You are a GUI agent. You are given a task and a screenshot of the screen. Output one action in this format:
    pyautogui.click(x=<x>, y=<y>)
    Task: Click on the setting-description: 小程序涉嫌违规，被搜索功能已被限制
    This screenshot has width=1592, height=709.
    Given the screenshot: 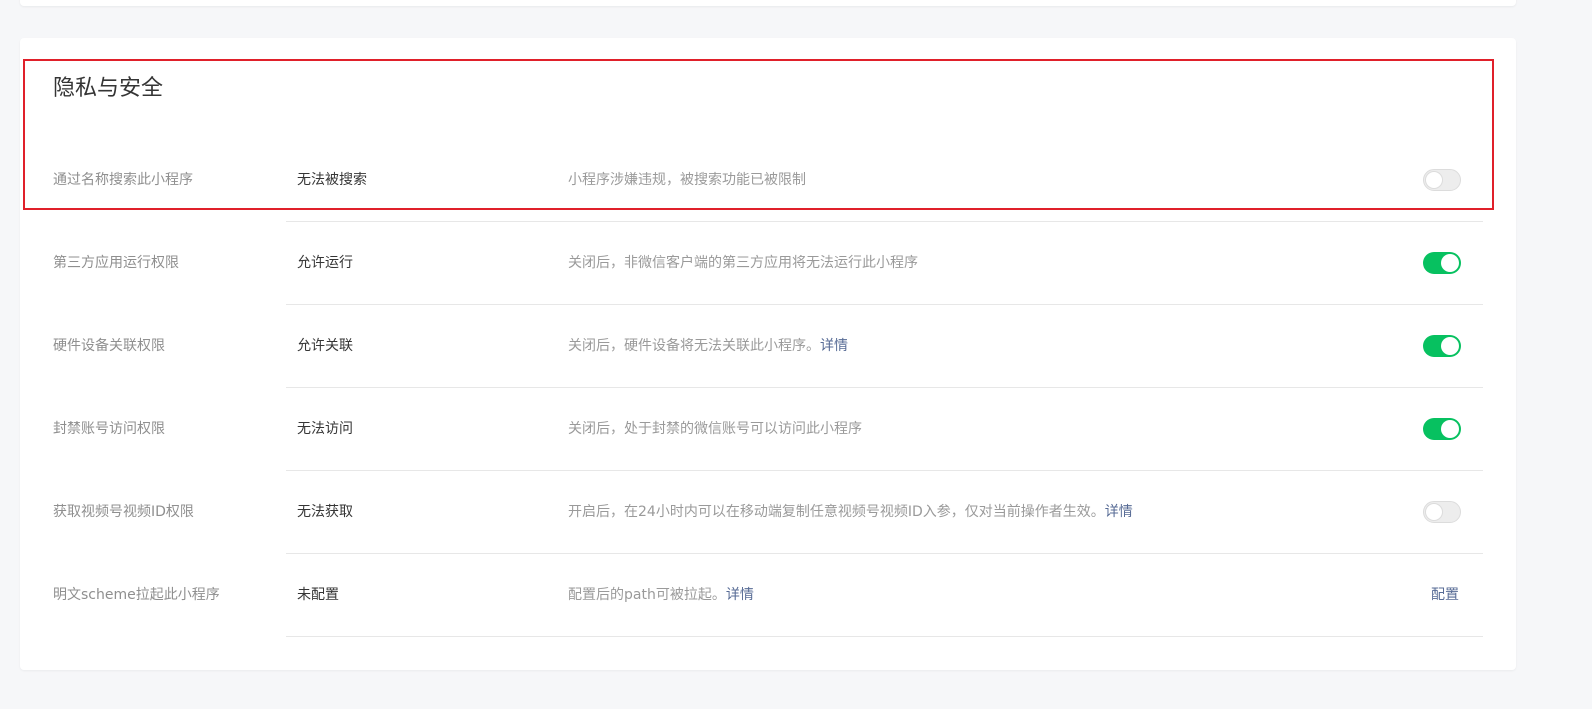 What is the action you would take?
    pyautogui.click(x=687, y=180)
    